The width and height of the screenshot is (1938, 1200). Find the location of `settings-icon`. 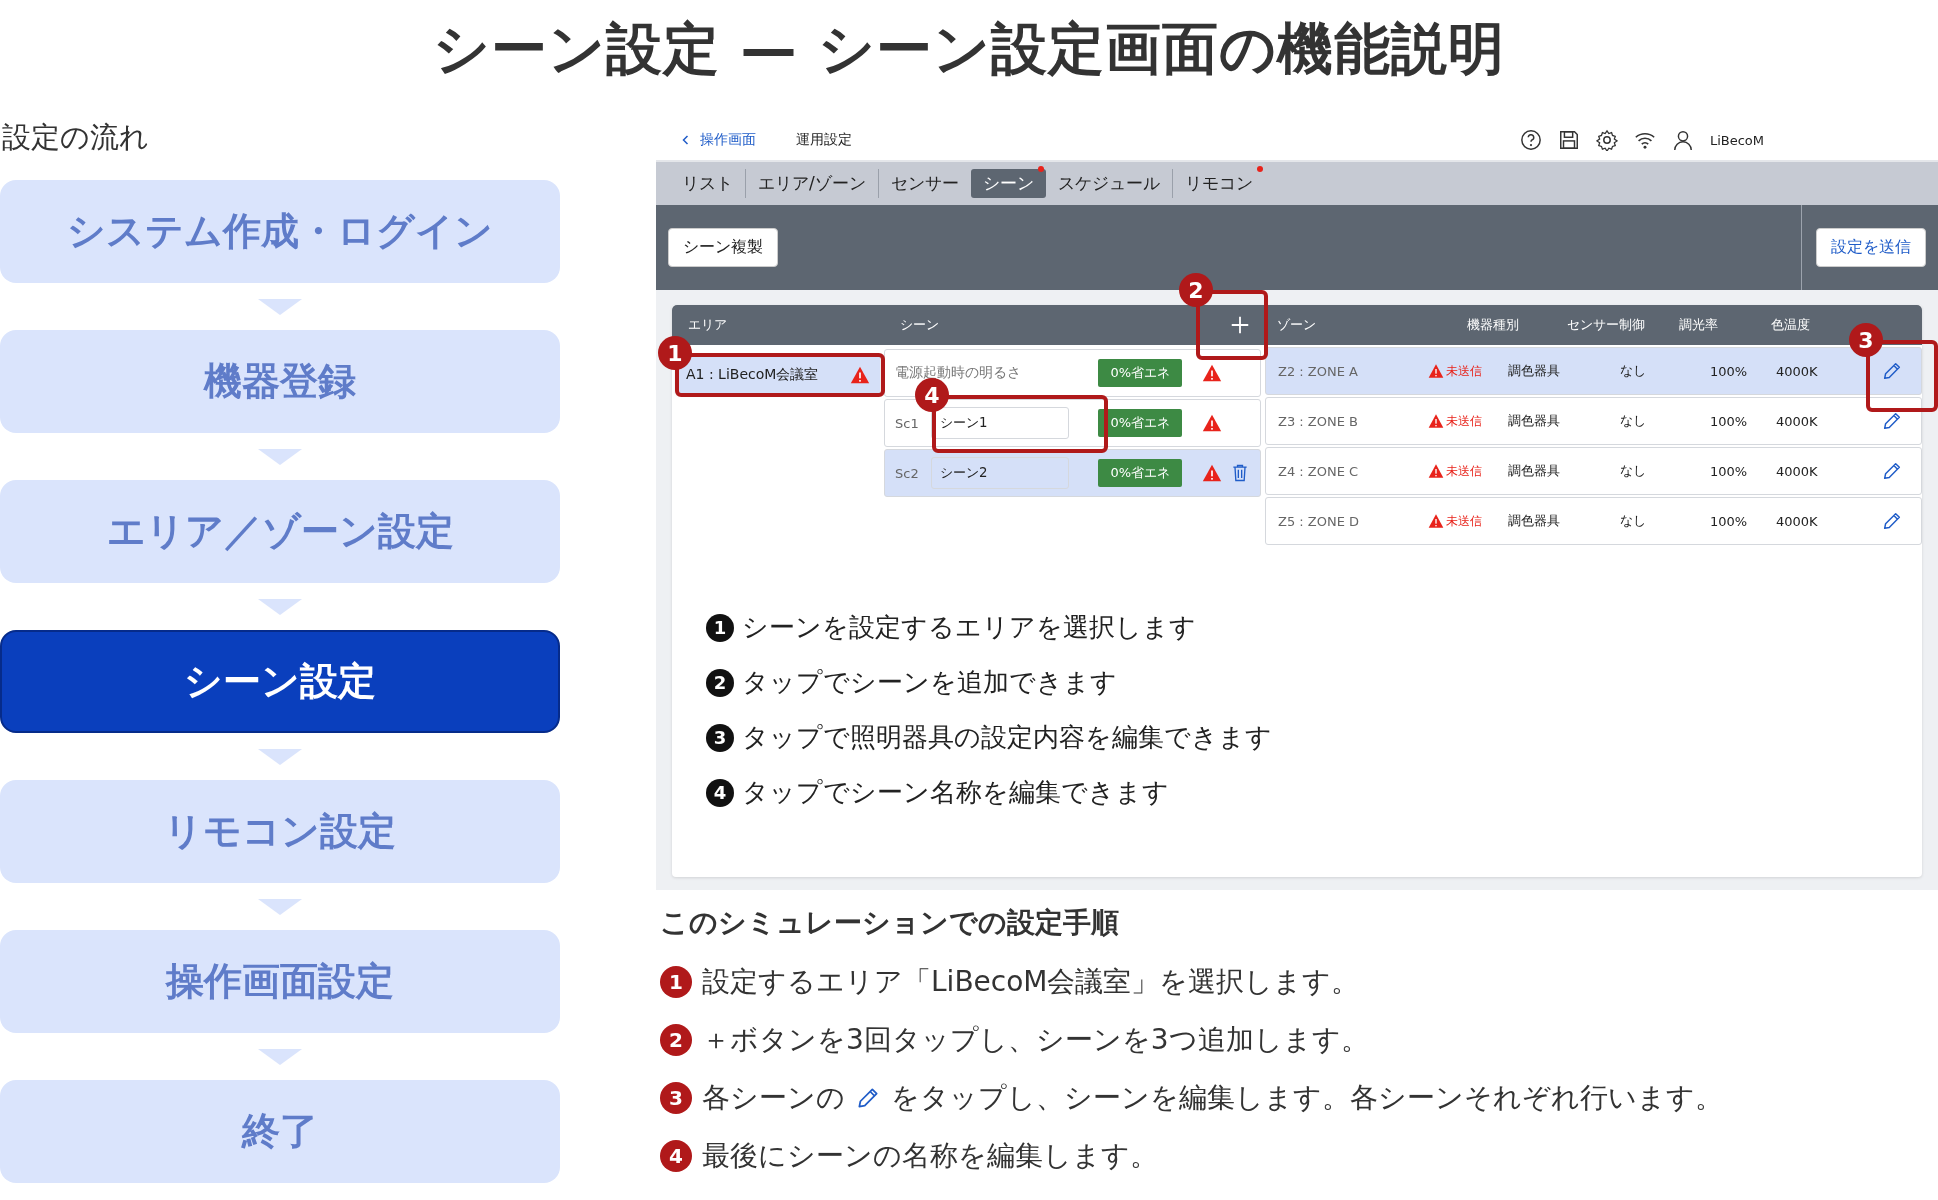

settings-icon is located at coordinates (1606, 140).